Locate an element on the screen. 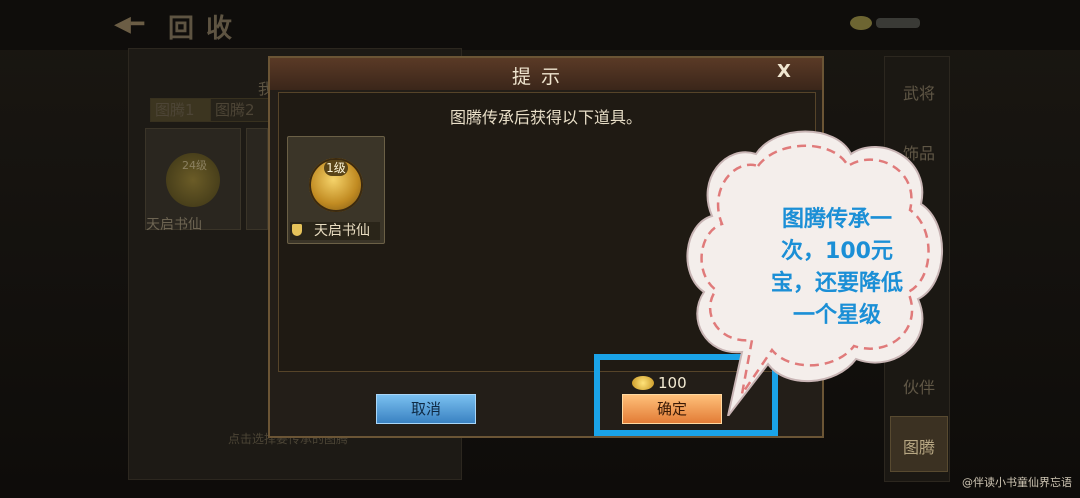 This screenshot has height=498, width=1080. page-title: 回收 is located at coordinates (206, 29).